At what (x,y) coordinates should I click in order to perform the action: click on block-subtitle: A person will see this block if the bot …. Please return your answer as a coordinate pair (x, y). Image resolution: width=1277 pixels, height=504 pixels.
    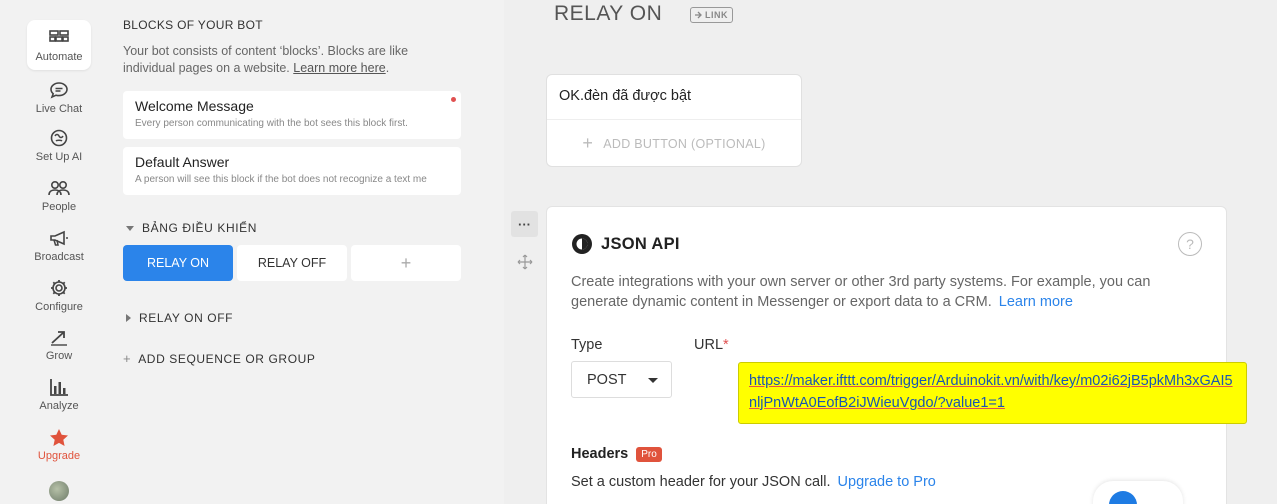
    Looking at the image, I should click on (281, 179).